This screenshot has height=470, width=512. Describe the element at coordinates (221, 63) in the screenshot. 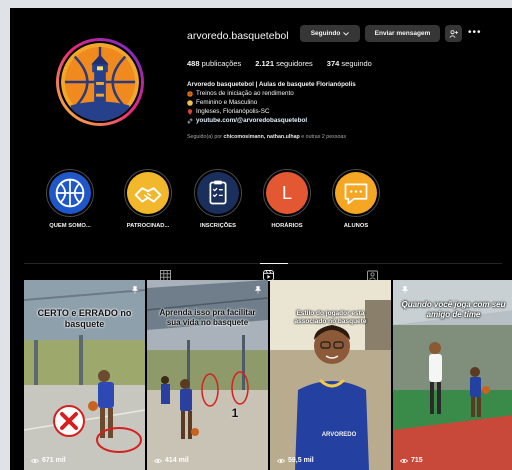

I see `posts-label: publicações` at that location.